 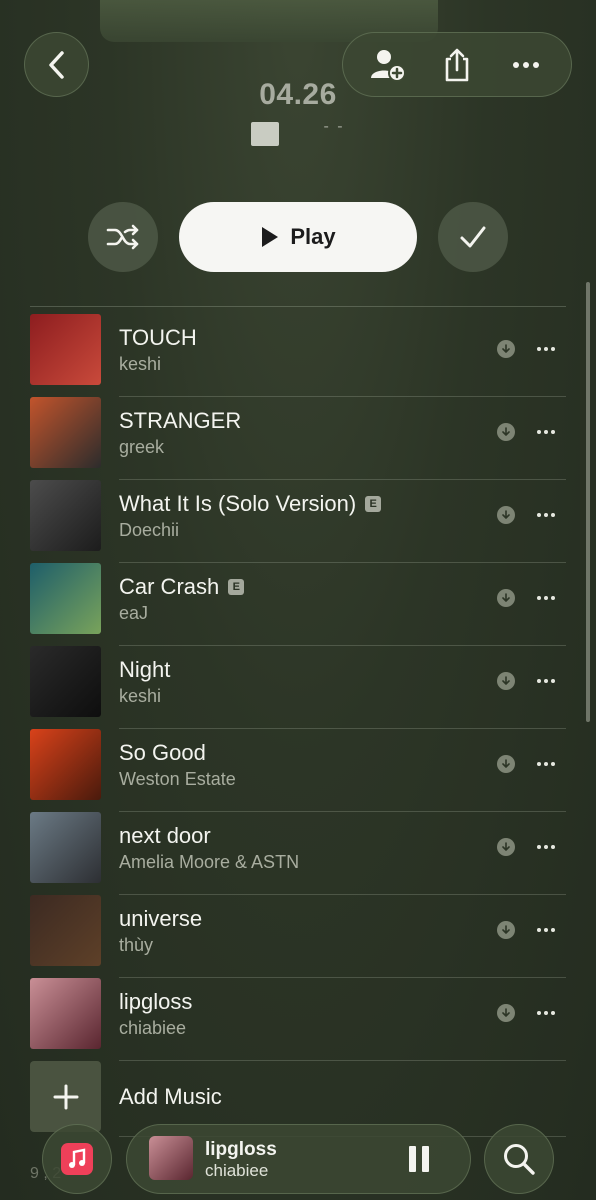 I want to click on play-button: Play, so click(x=298, y=237).